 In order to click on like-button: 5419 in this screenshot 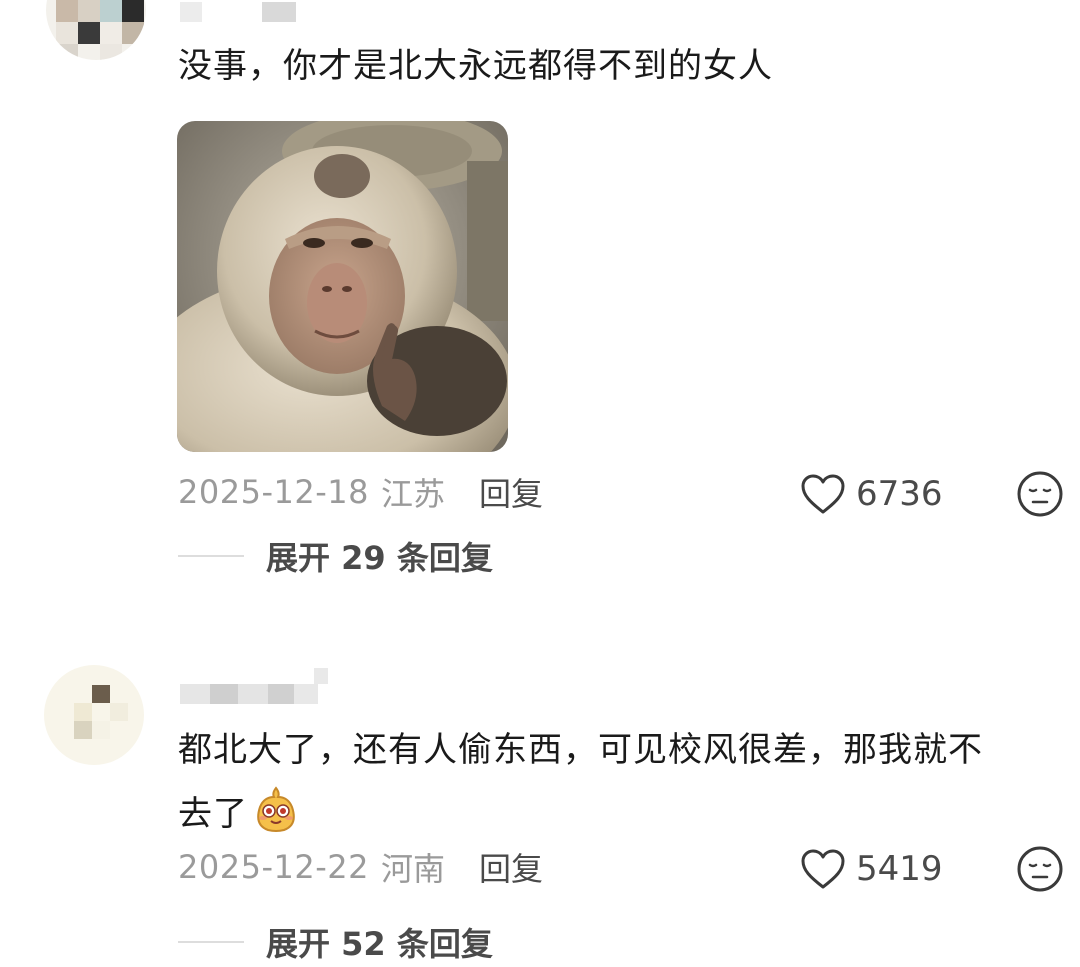, I will do `click(871, 869)`.